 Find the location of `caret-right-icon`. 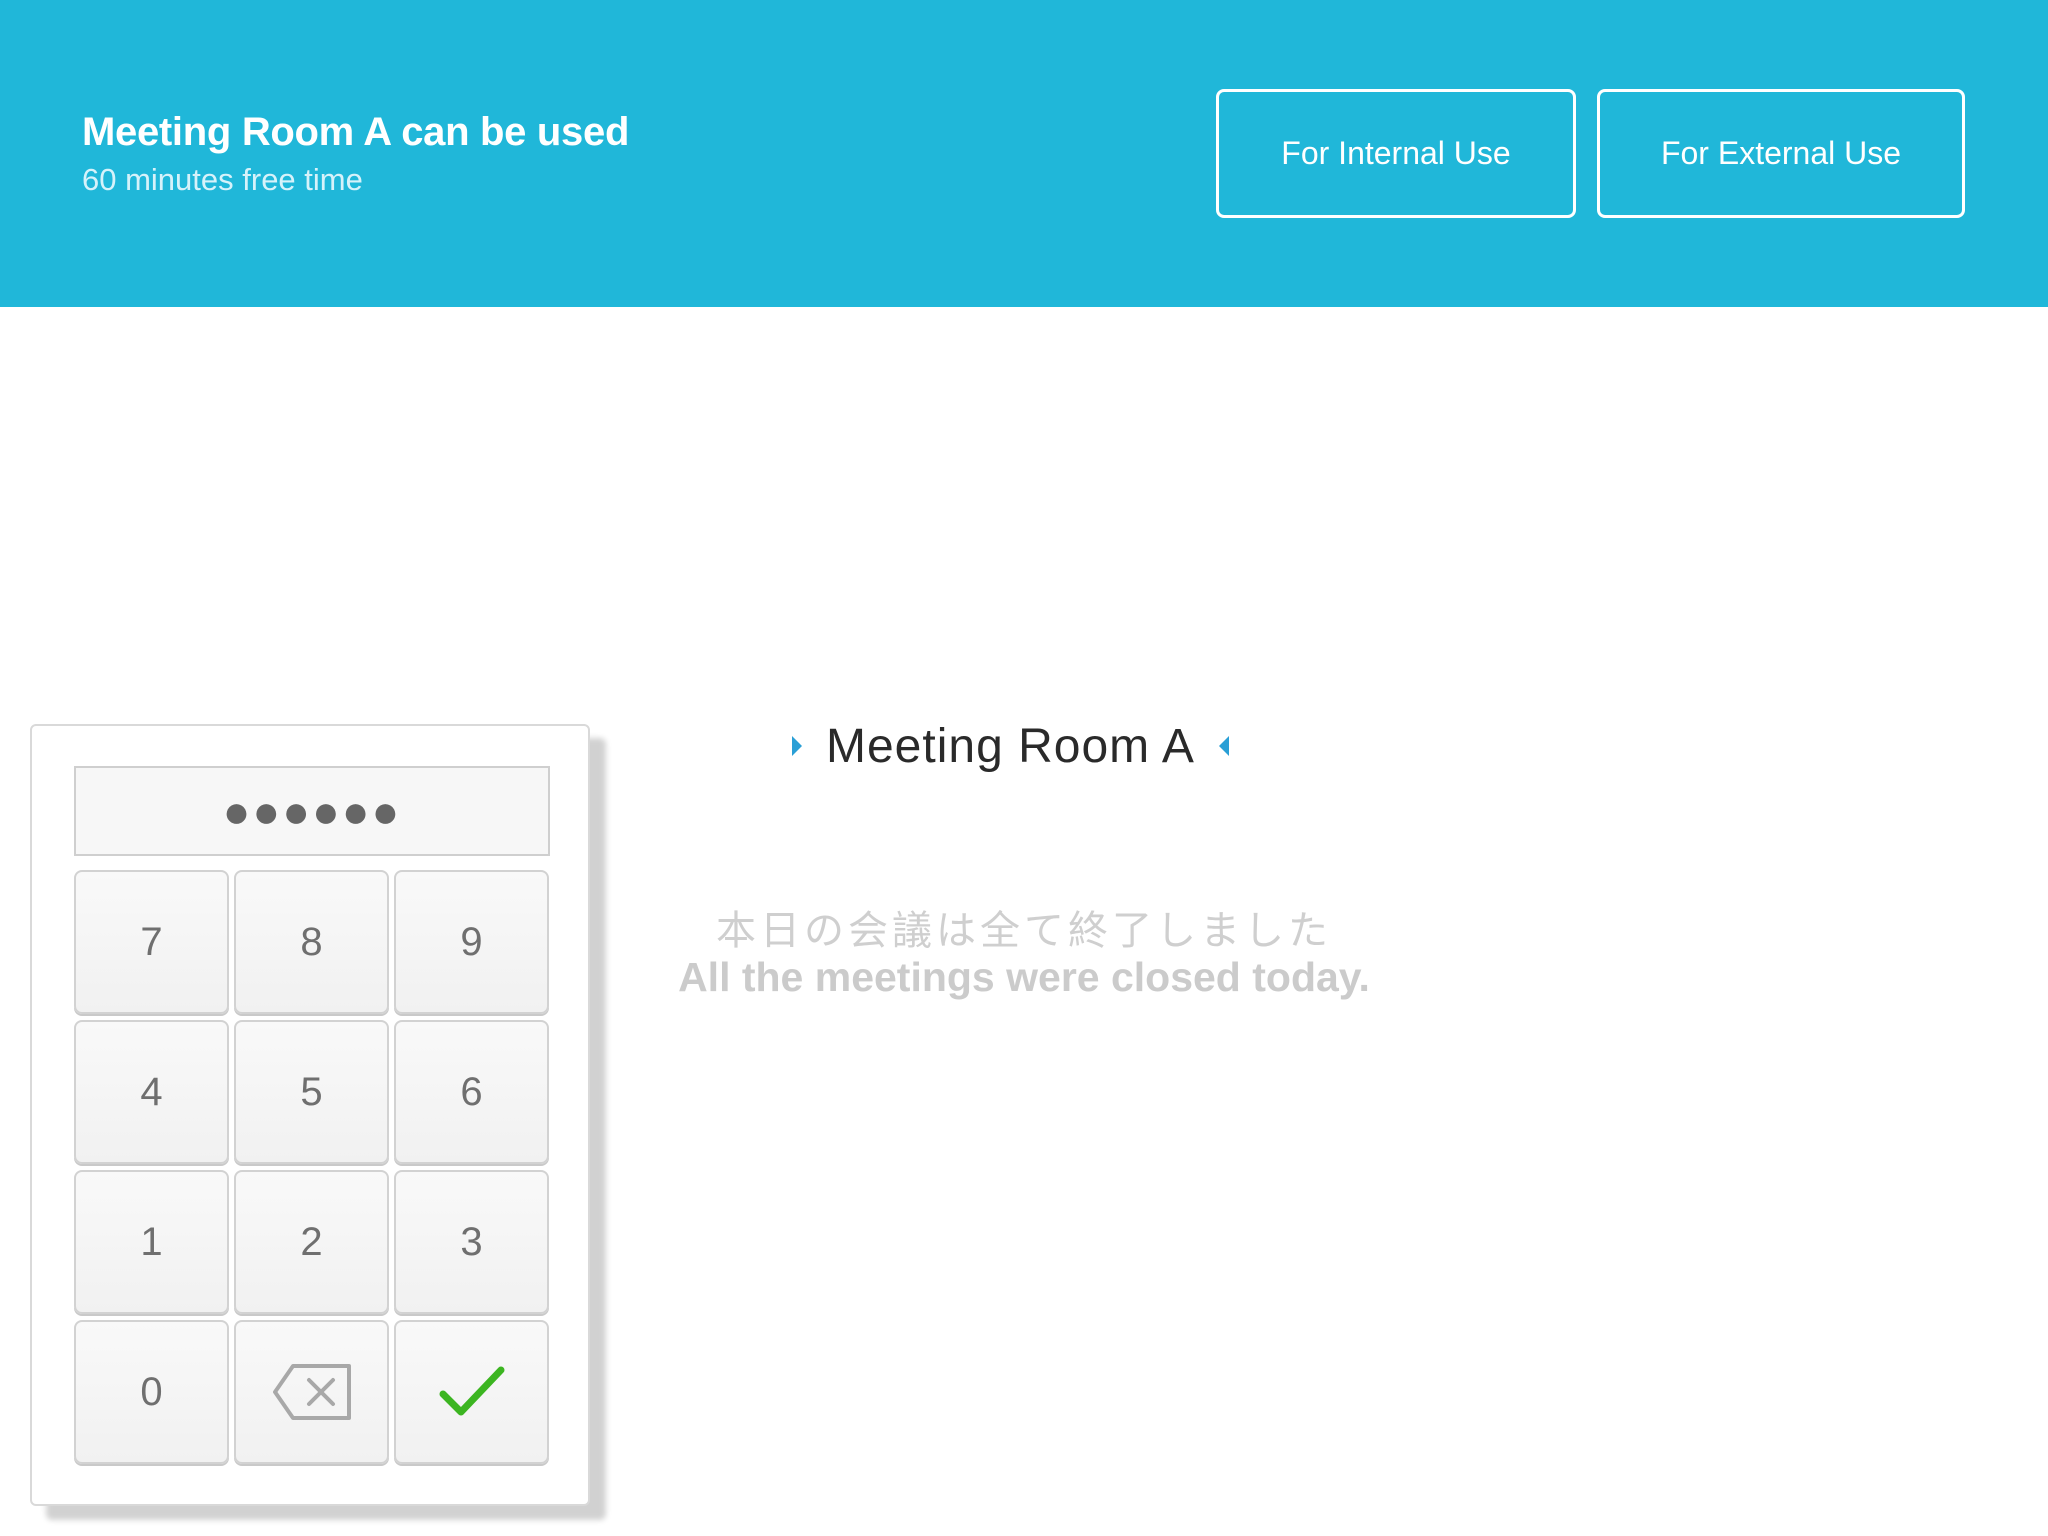

caret-right-icon is located at coordinates (797, 746).